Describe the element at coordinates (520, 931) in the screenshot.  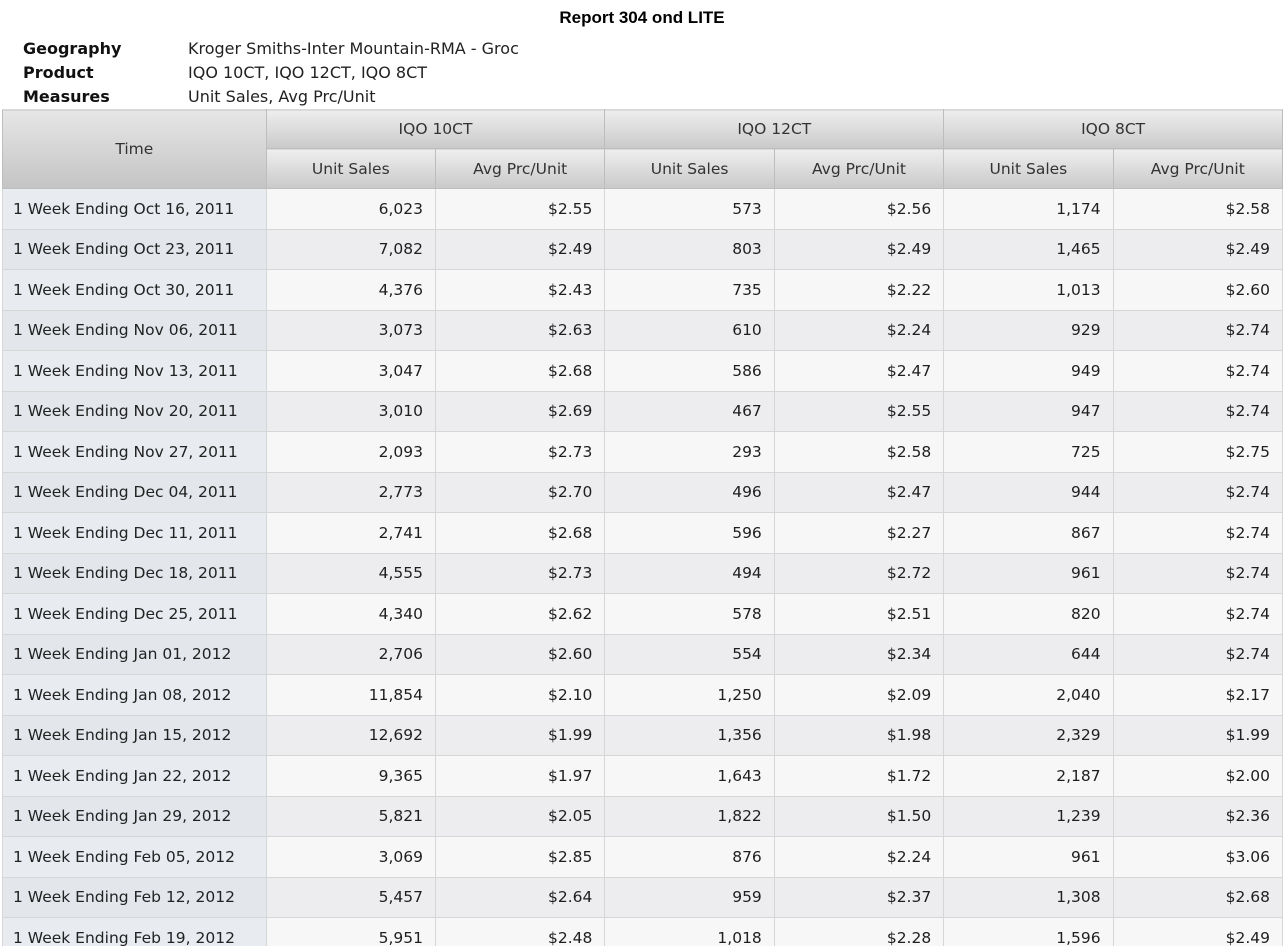
I see `cell-avg-prc-unit: $2.48` at that location.